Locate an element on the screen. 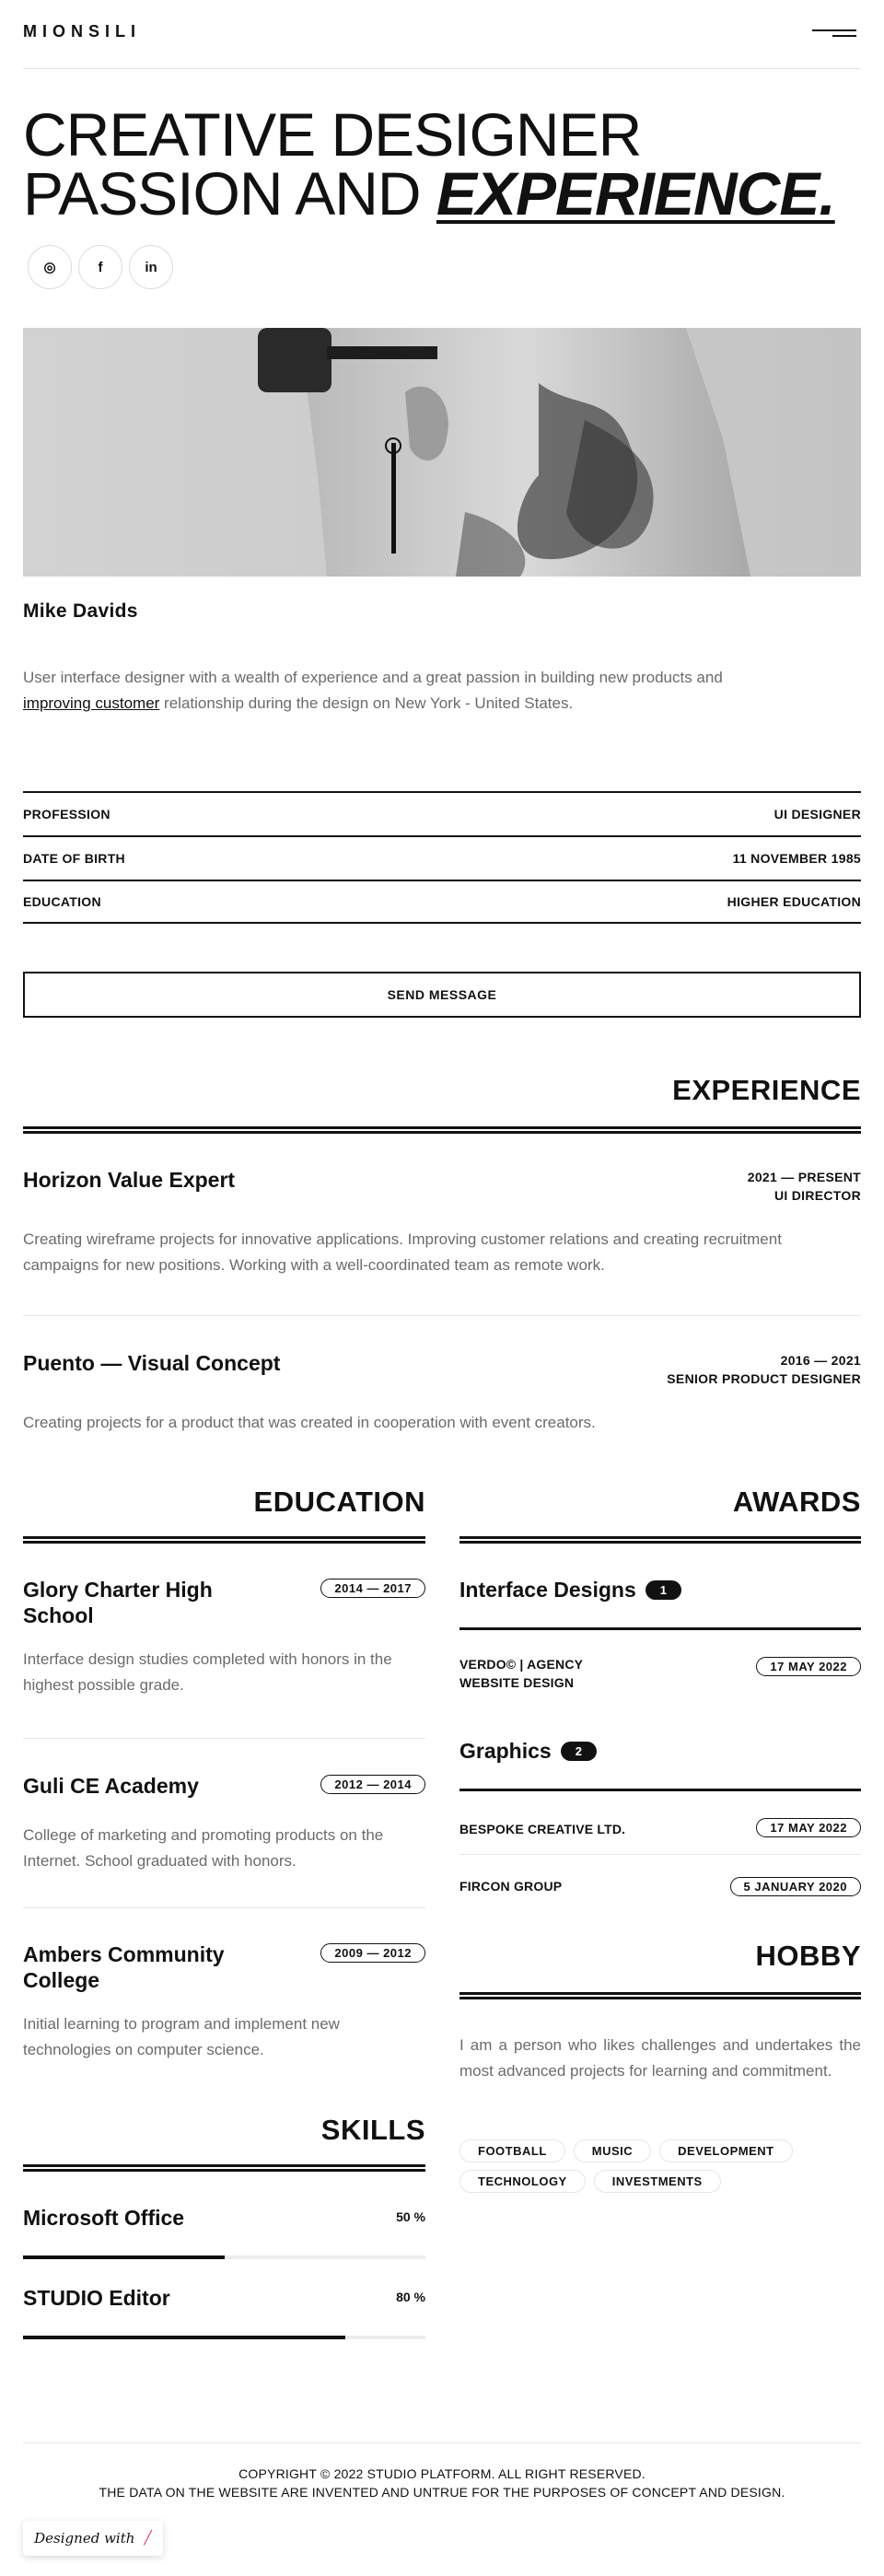 The height and width of the screenshot is (2576, 884). award-date: 5 JANUARY 2020 is located at coordinates (795, 1886).